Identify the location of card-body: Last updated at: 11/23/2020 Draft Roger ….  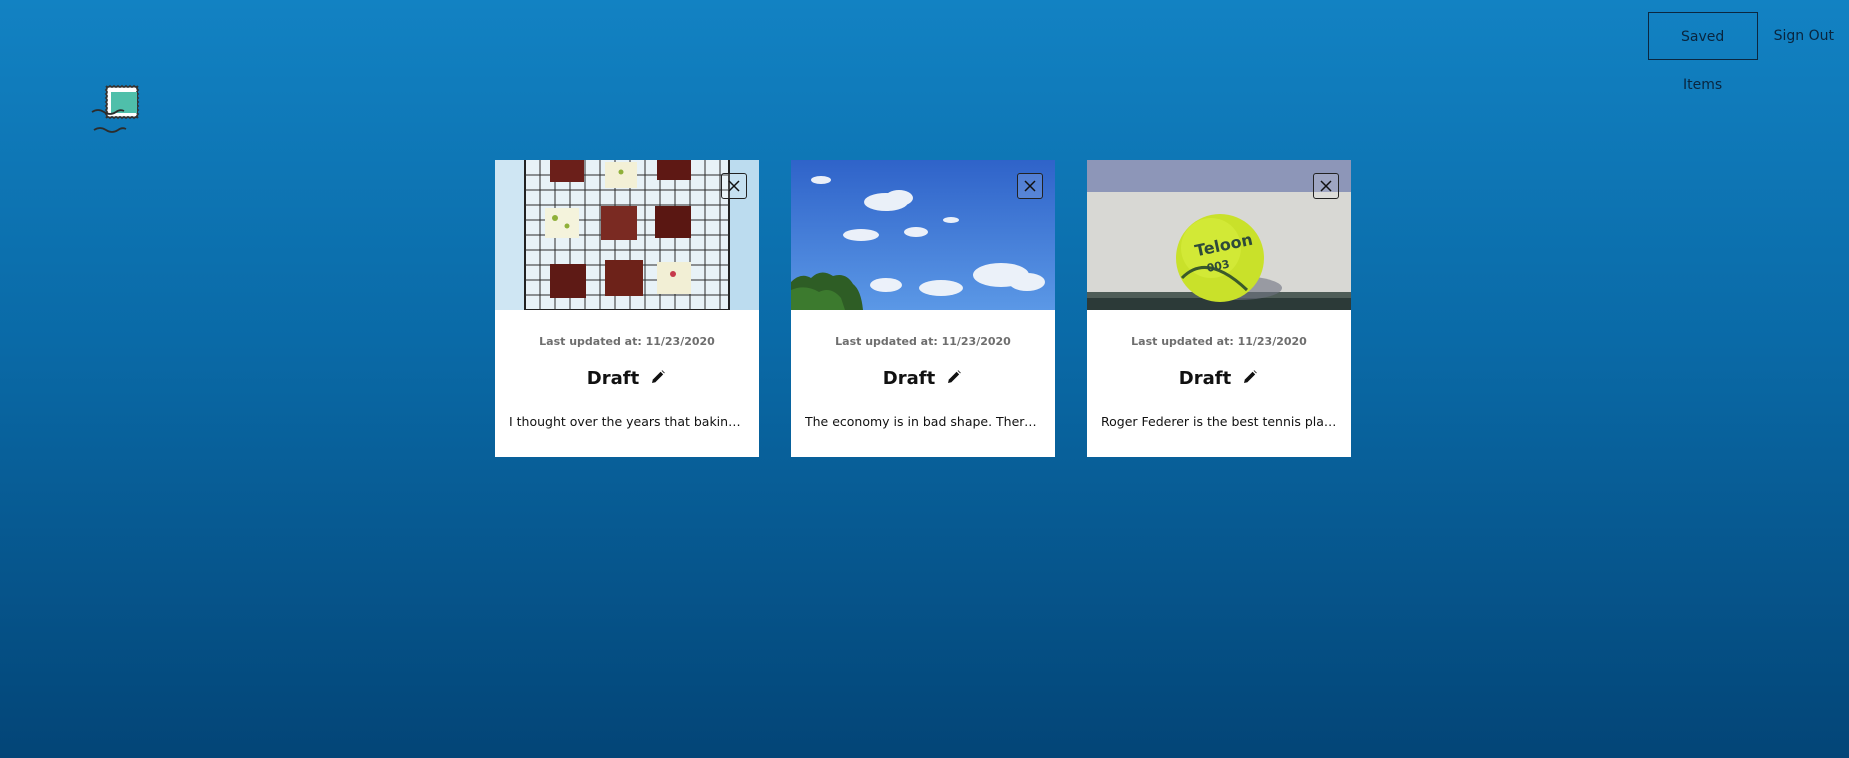
(1219, 369).